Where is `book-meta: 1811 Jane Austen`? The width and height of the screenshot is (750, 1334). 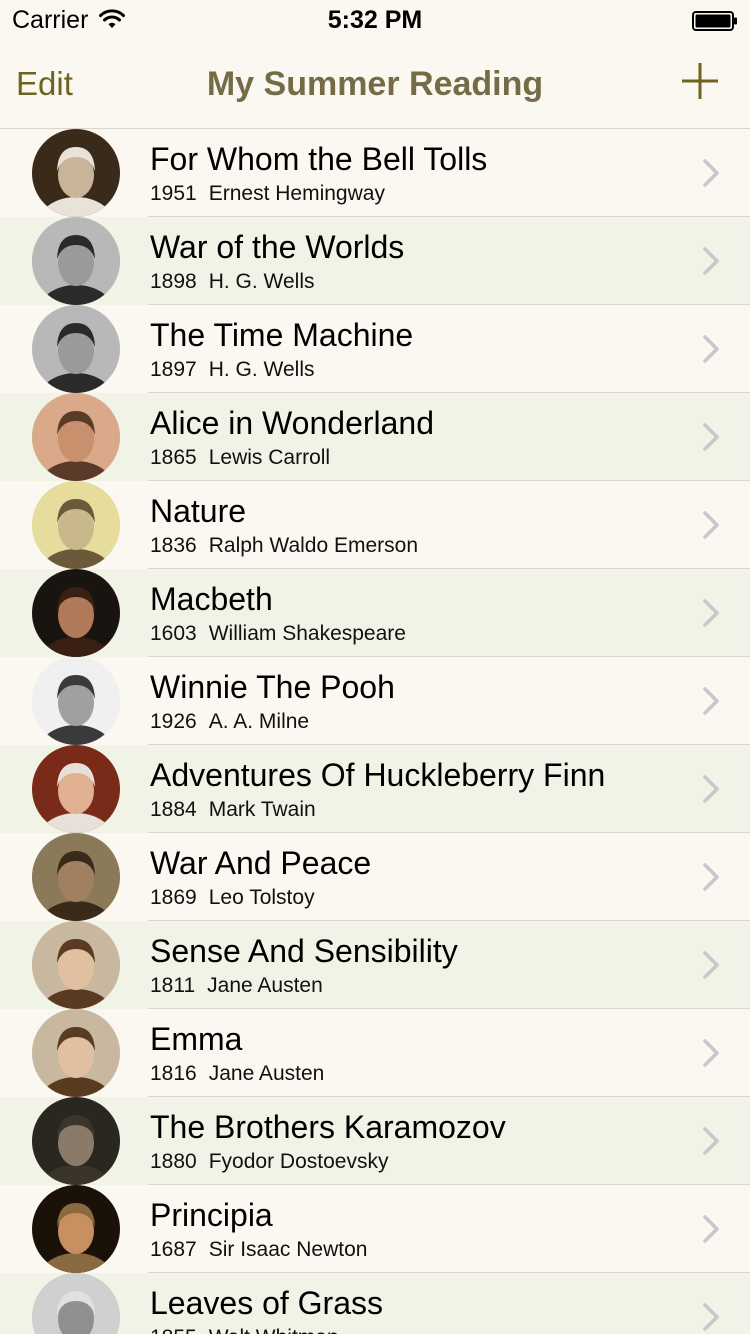 book-meta: 1811 Jane Austen is located at coordinates (236, 986).